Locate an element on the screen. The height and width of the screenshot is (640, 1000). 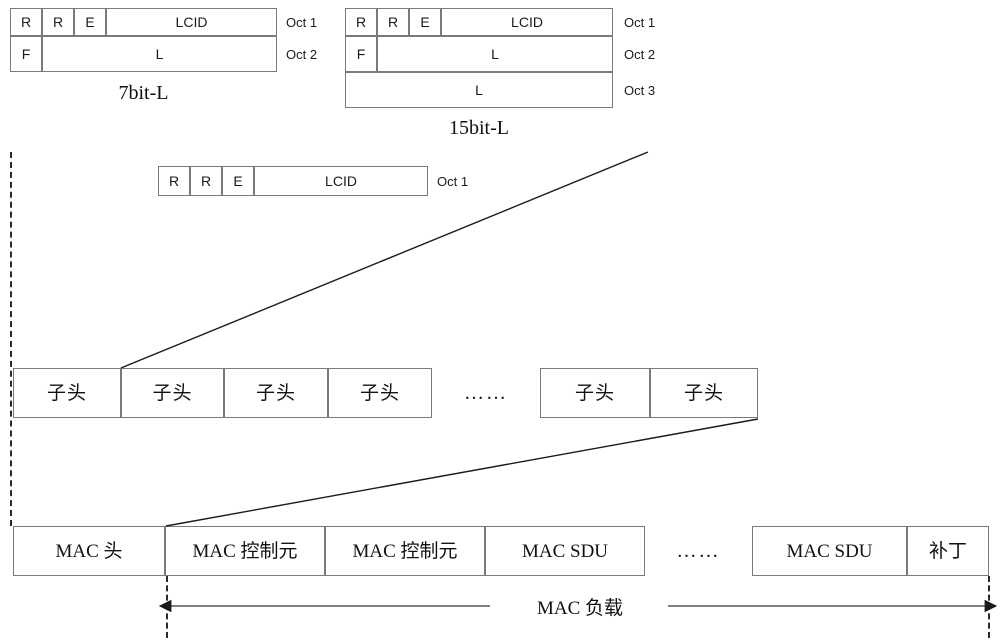
header-7bit-r1-c0: R is located at coordinates (26, 22).